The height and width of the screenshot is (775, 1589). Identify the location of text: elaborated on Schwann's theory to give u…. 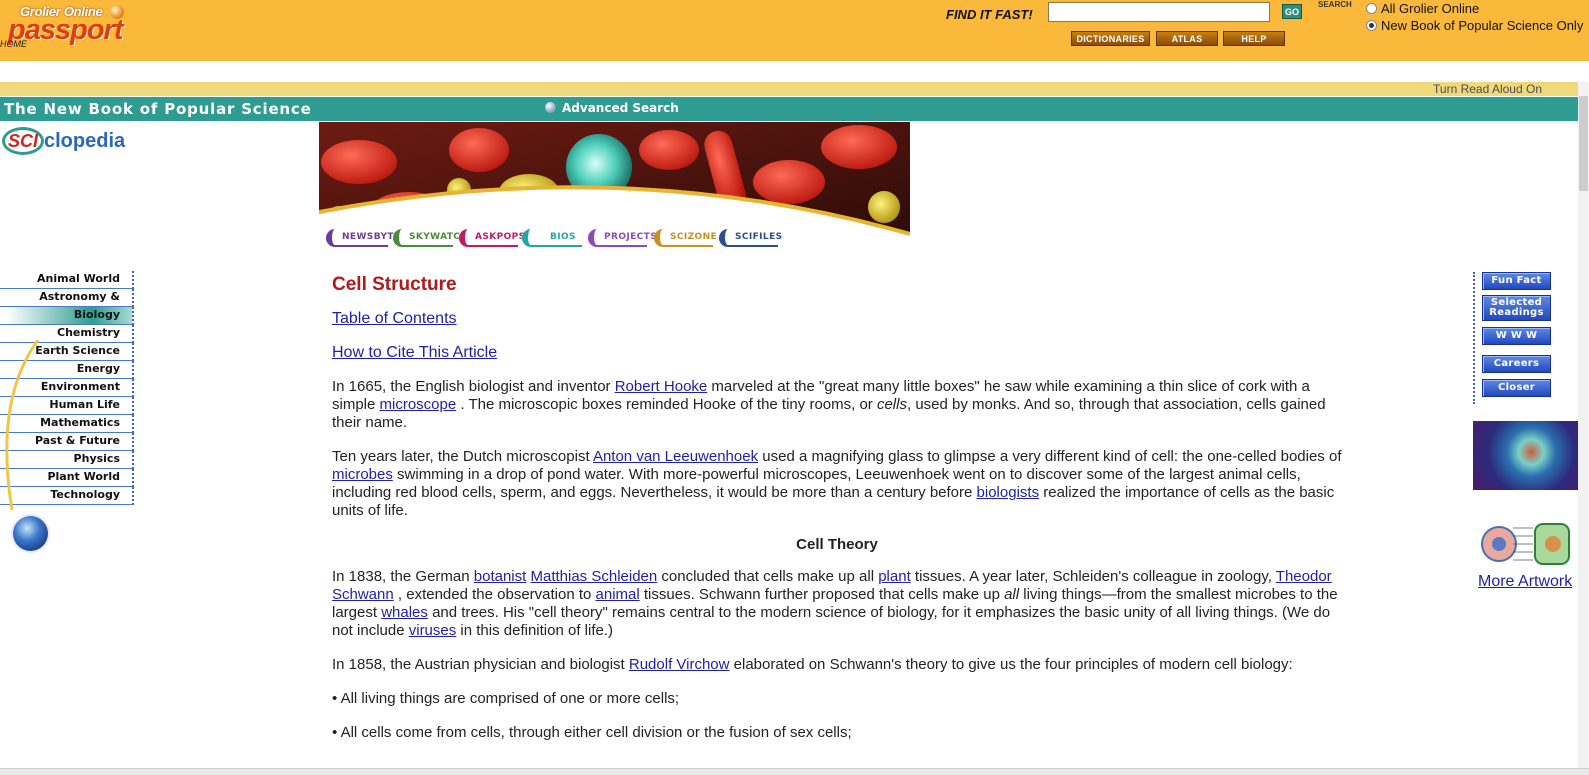
(1011, 664).